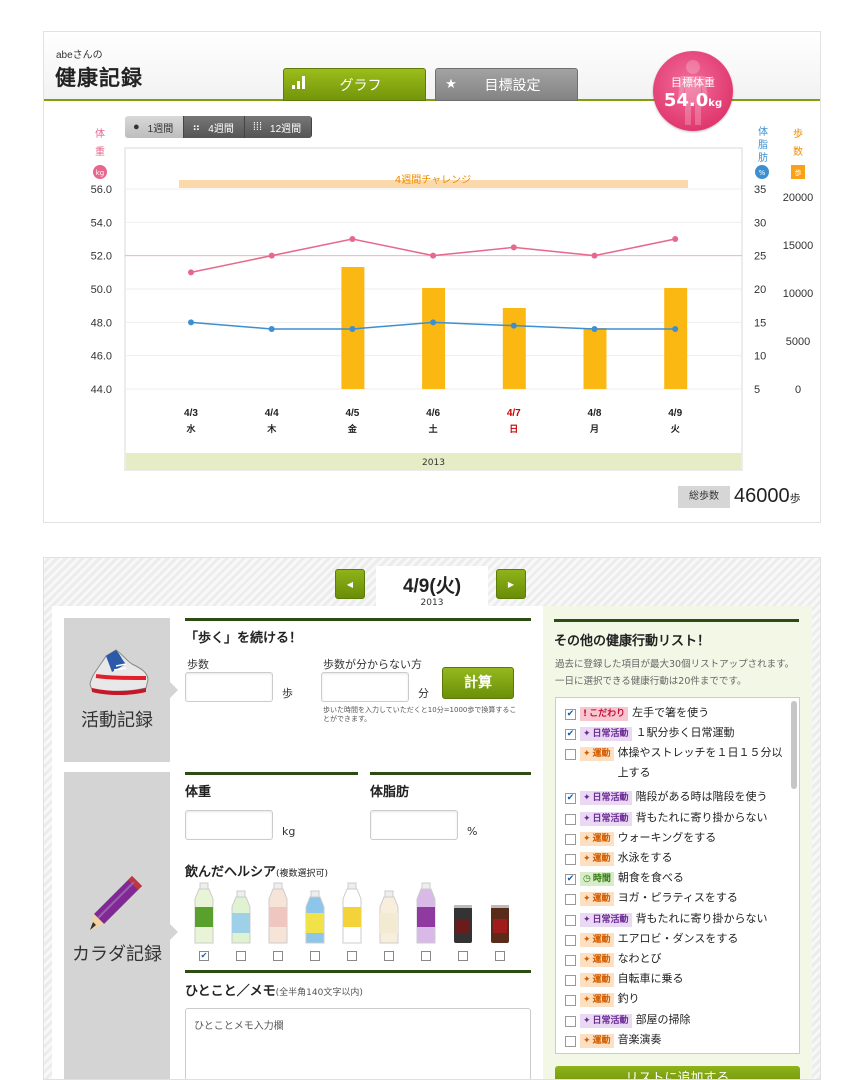  I want to click on calculate-button: 計算, so click(478, 683).